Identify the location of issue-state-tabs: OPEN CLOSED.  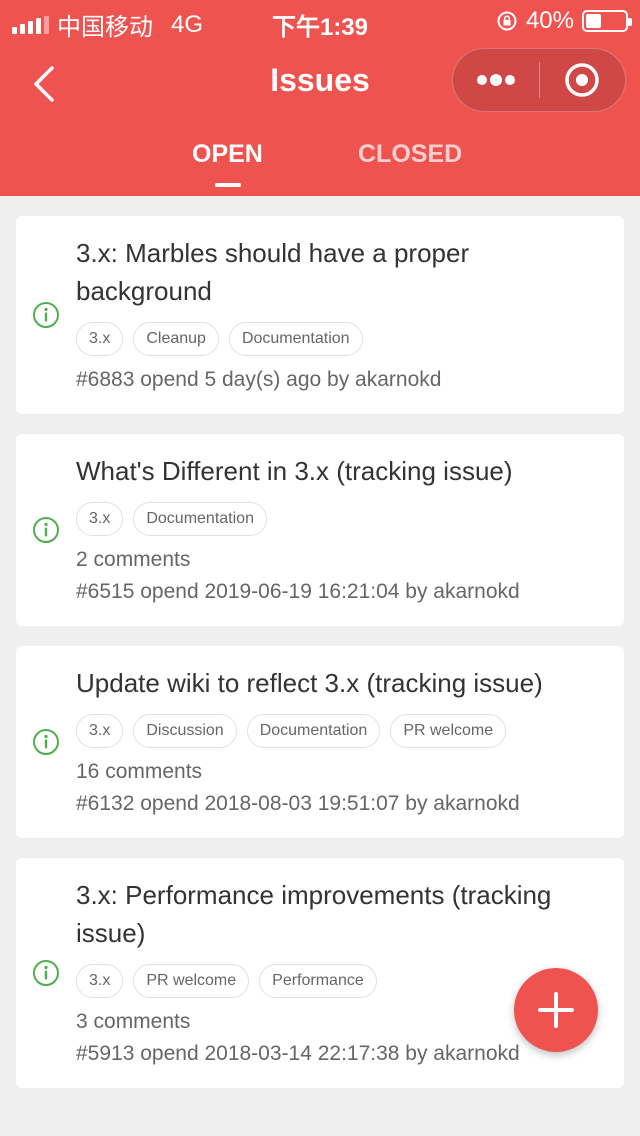
(320, 168).